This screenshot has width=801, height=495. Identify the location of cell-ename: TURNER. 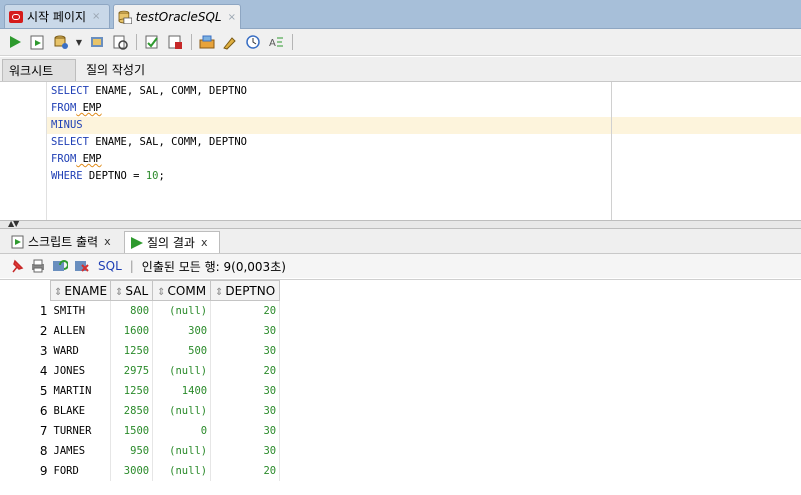
(81, 431).